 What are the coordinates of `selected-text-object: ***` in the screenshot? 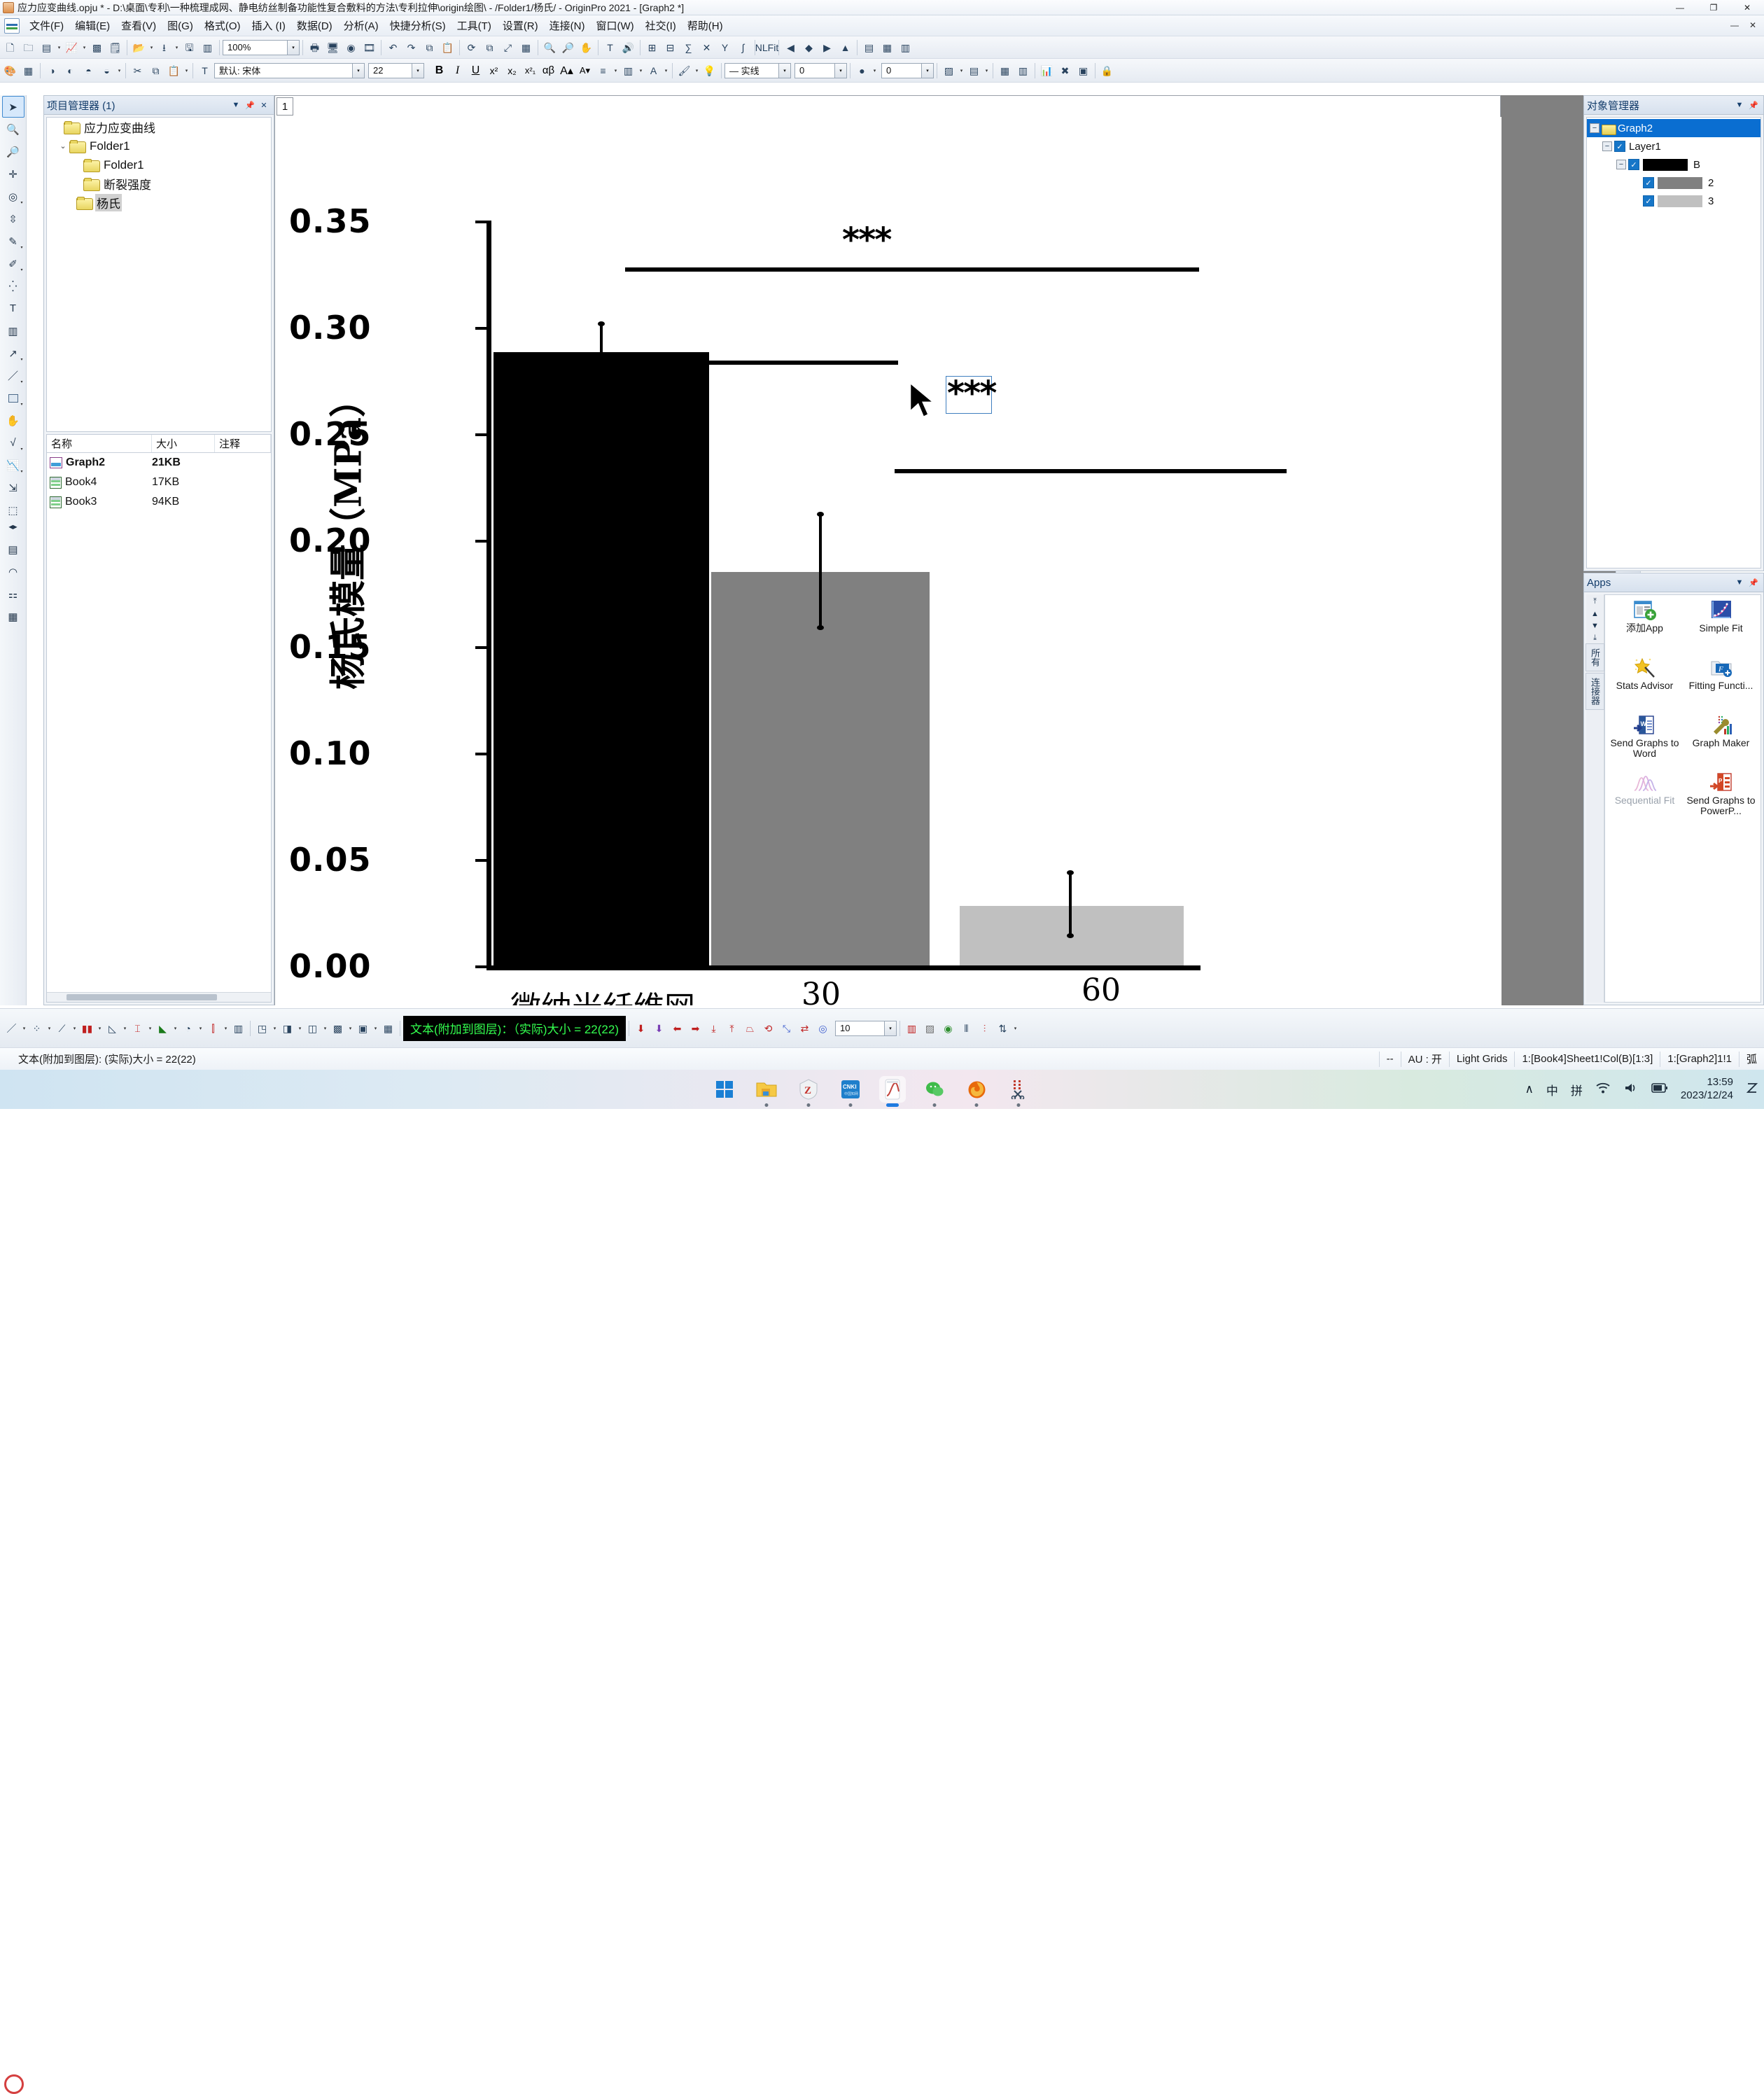 It's located at (971, 395).